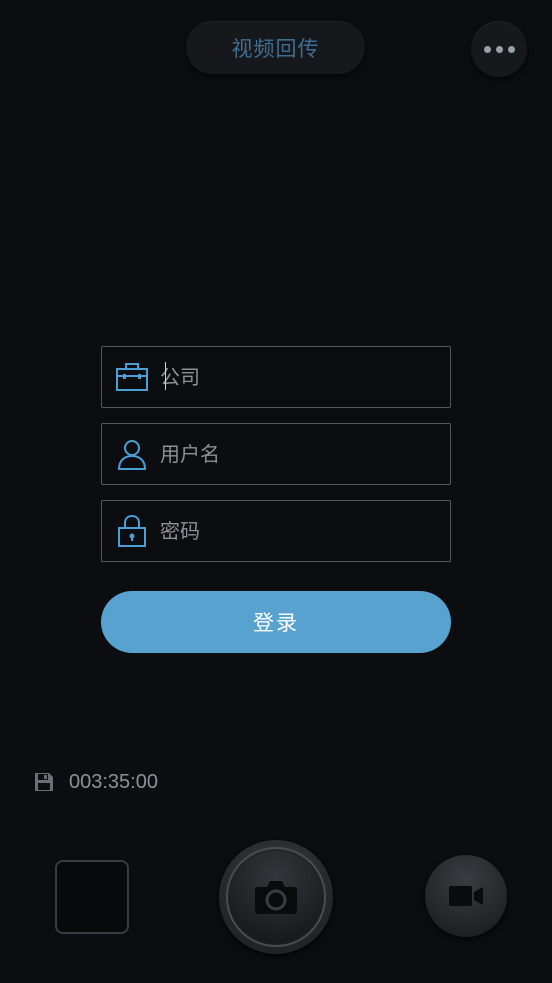 The width and height of the screenshot is (552, 983). Describe the element at coordinates (132, 454) in the screenshot. I see `user-icon` at that location.